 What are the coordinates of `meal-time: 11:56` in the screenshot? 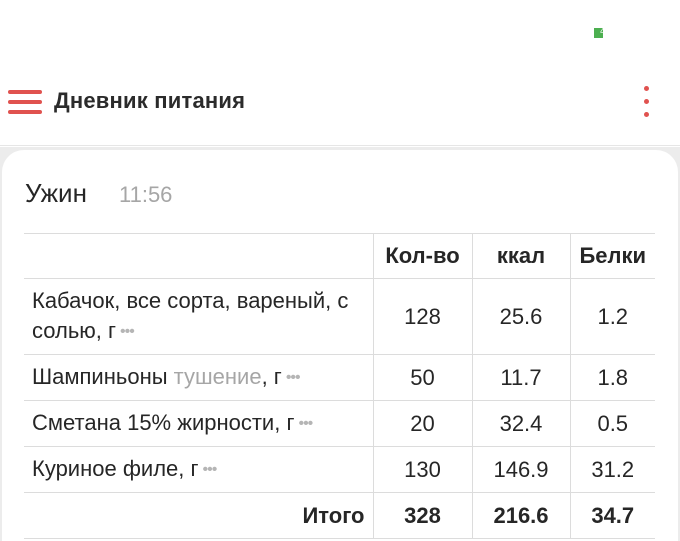 It's located at (146, 194).